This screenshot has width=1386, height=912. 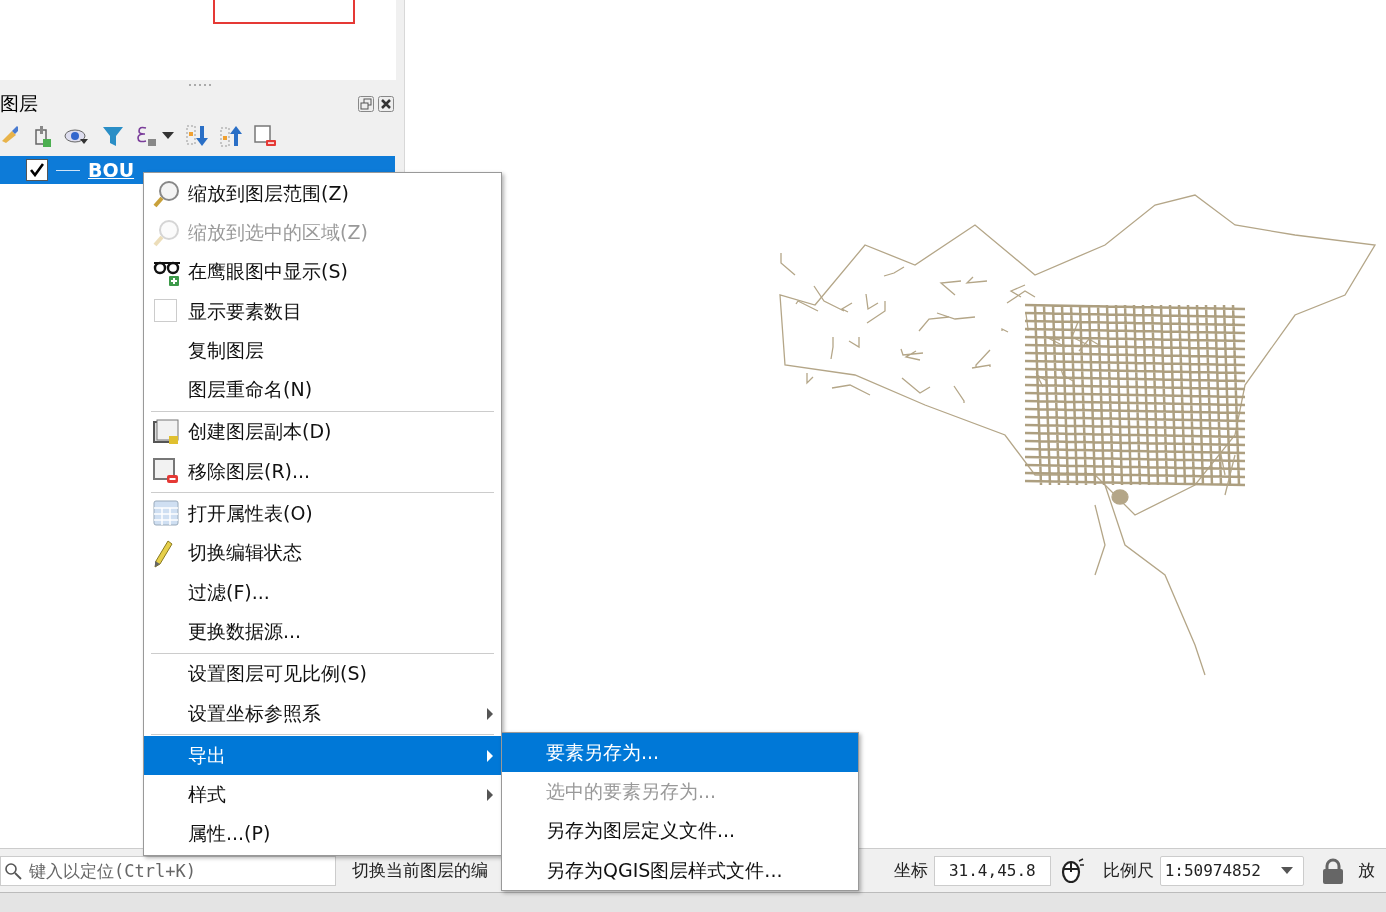 What do you see at coordinates (322, 390) in the screenshot?
I see `menu-item: 图层重命名(N)` at bounding box center [322, 390].